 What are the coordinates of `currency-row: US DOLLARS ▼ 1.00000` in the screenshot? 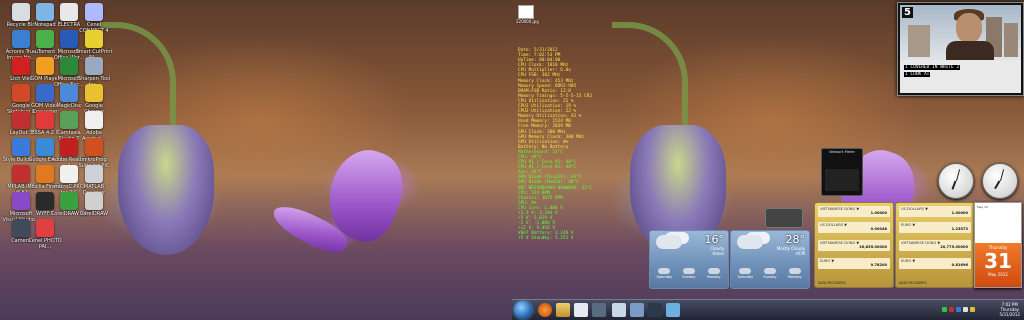 It's located at (935, 211).